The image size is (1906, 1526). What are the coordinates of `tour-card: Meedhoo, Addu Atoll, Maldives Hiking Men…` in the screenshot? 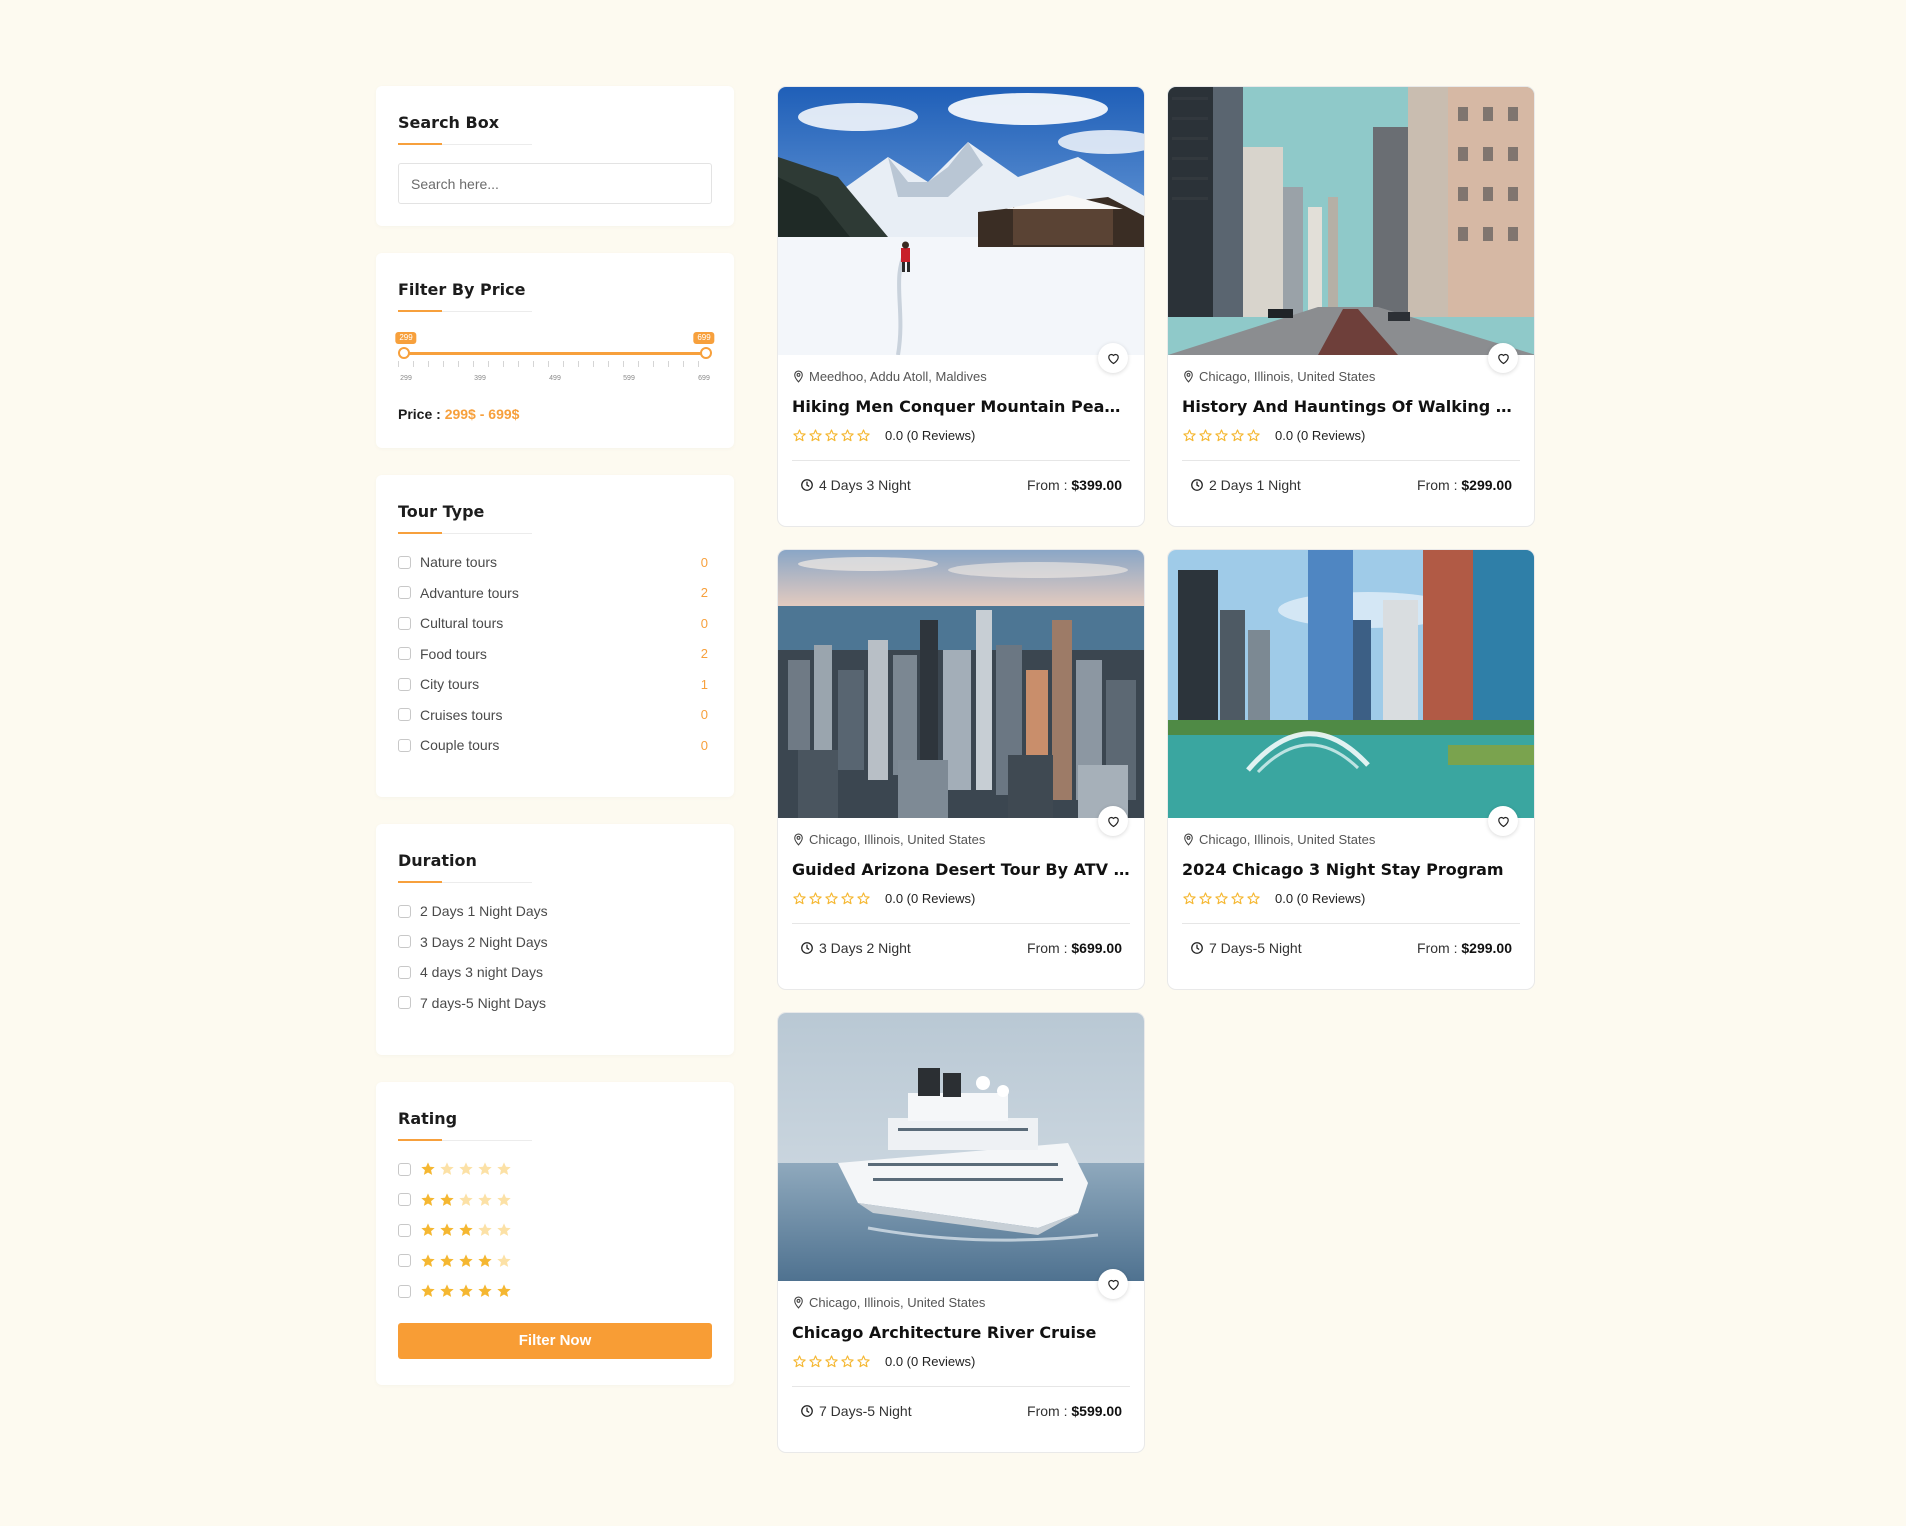 It's located at (961, 306).